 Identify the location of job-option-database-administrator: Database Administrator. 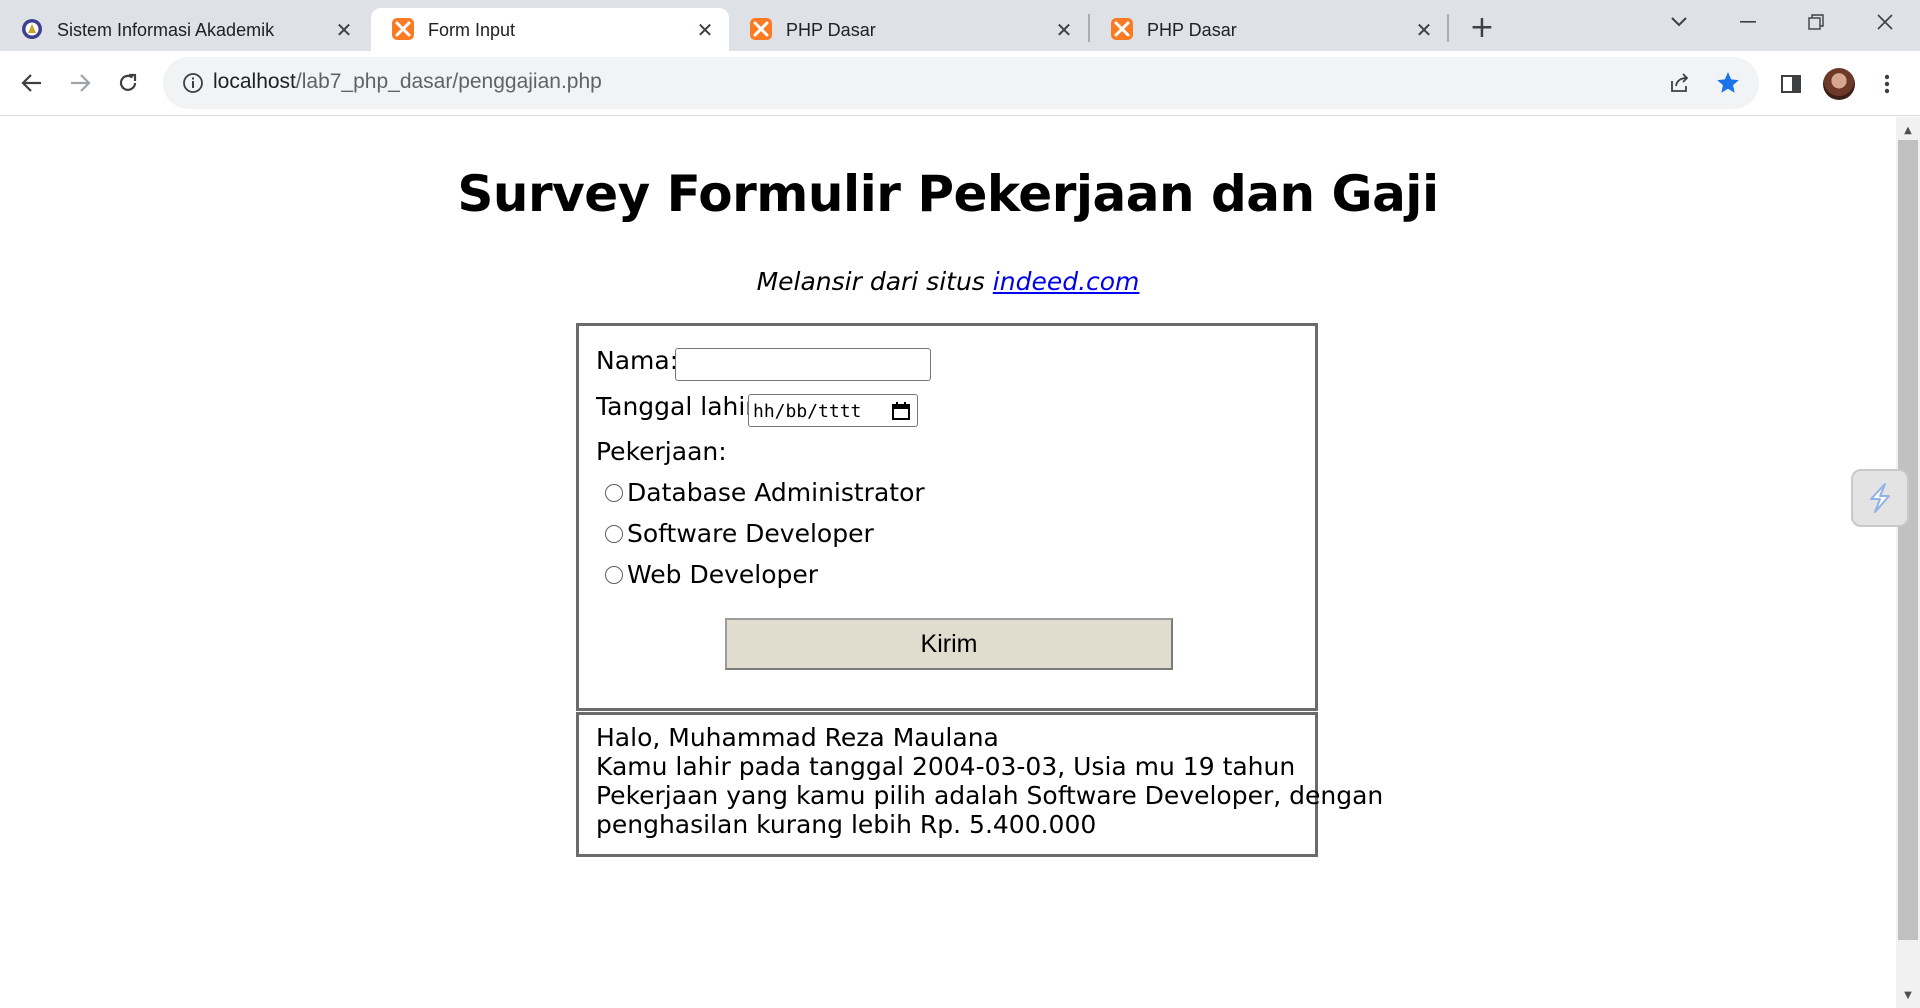
(765, 492).